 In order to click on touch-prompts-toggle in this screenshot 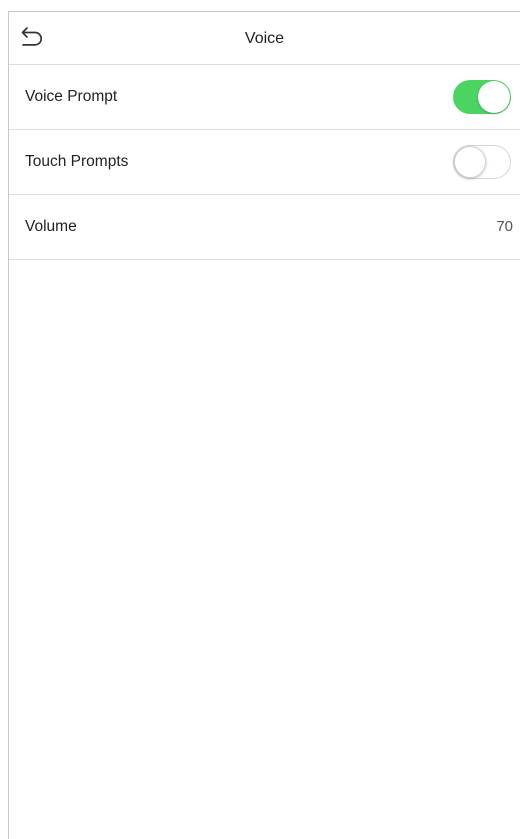, I will do `click(482, 162)`.